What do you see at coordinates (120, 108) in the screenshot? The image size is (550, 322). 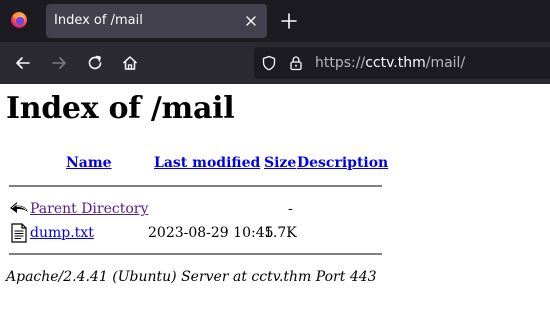 I see `page-title: Index of /mail` at bounding box center [120, 108].